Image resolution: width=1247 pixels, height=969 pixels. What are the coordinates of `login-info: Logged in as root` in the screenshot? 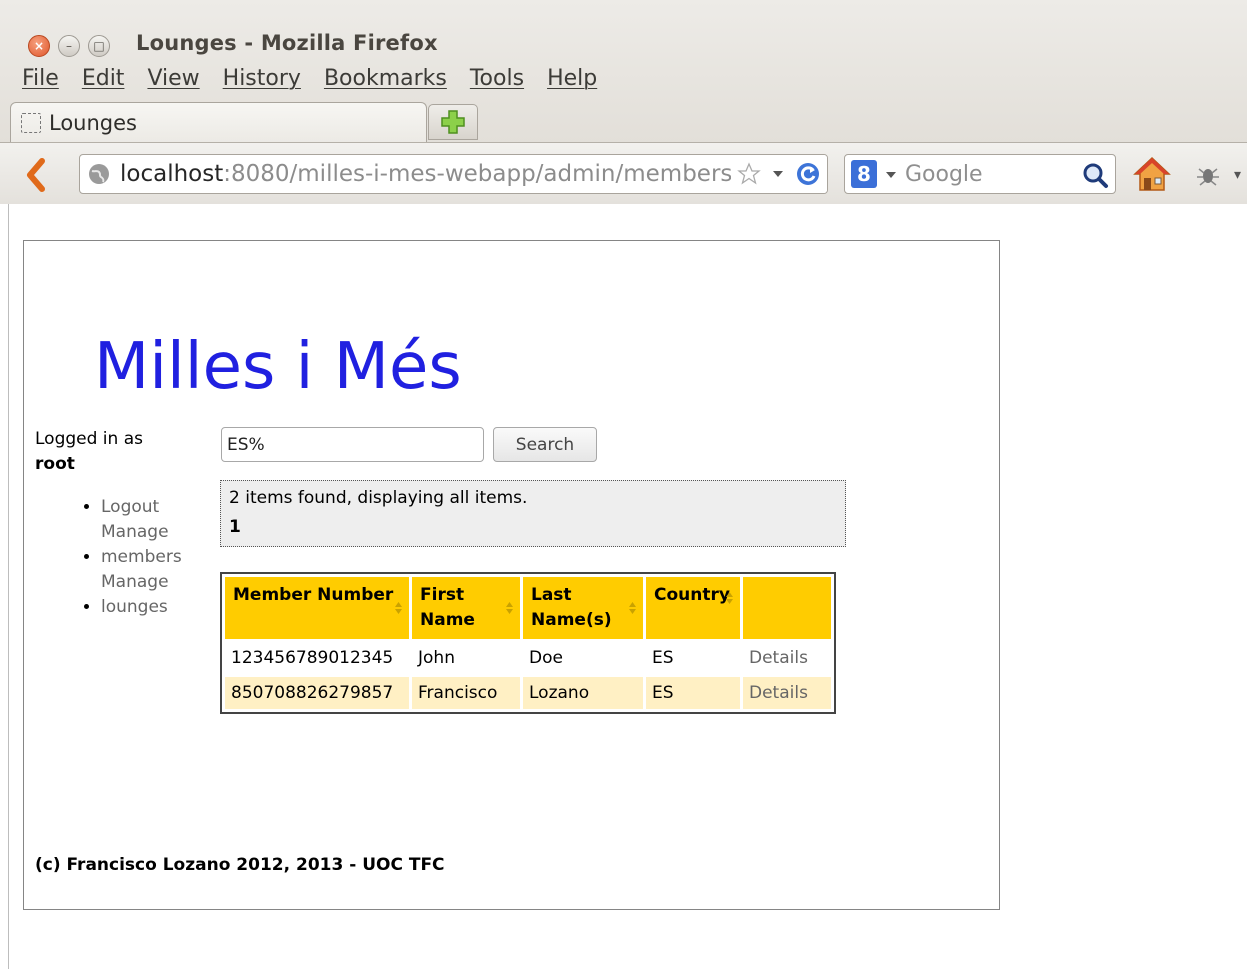 It's located at (89, 452).